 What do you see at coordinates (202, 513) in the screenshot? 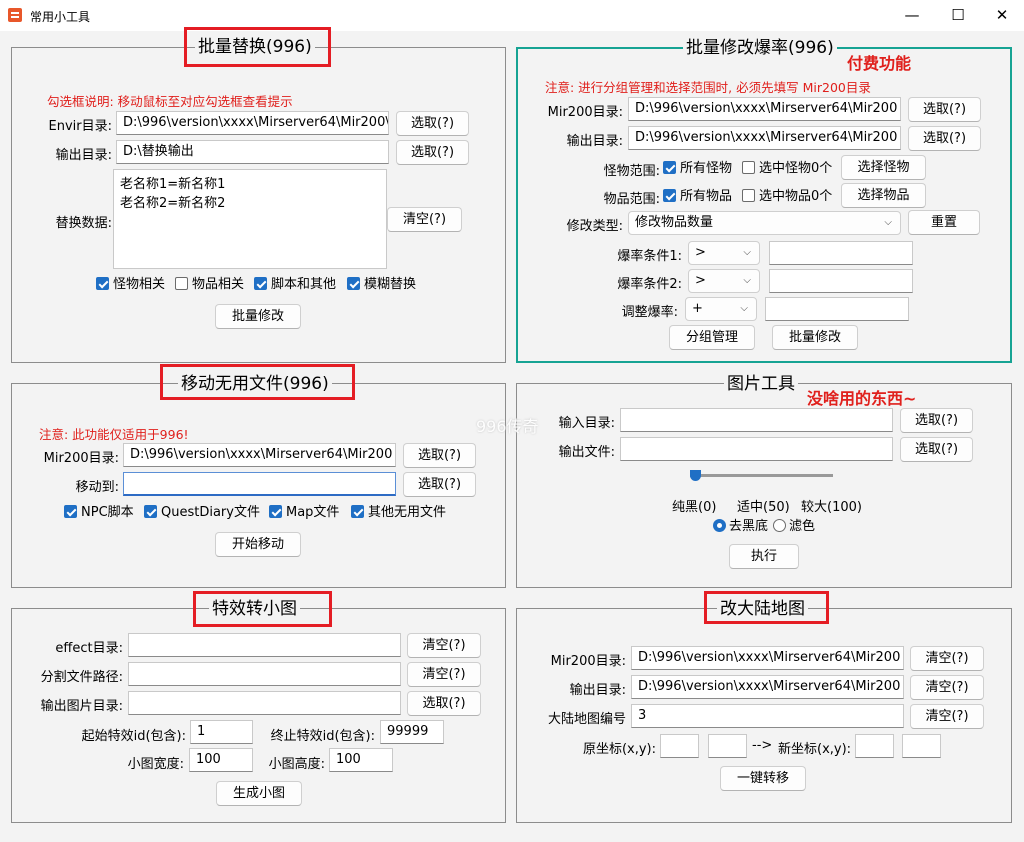
I see `check-questdiary: QuestDiary文件` at bounding box center [202, 513].